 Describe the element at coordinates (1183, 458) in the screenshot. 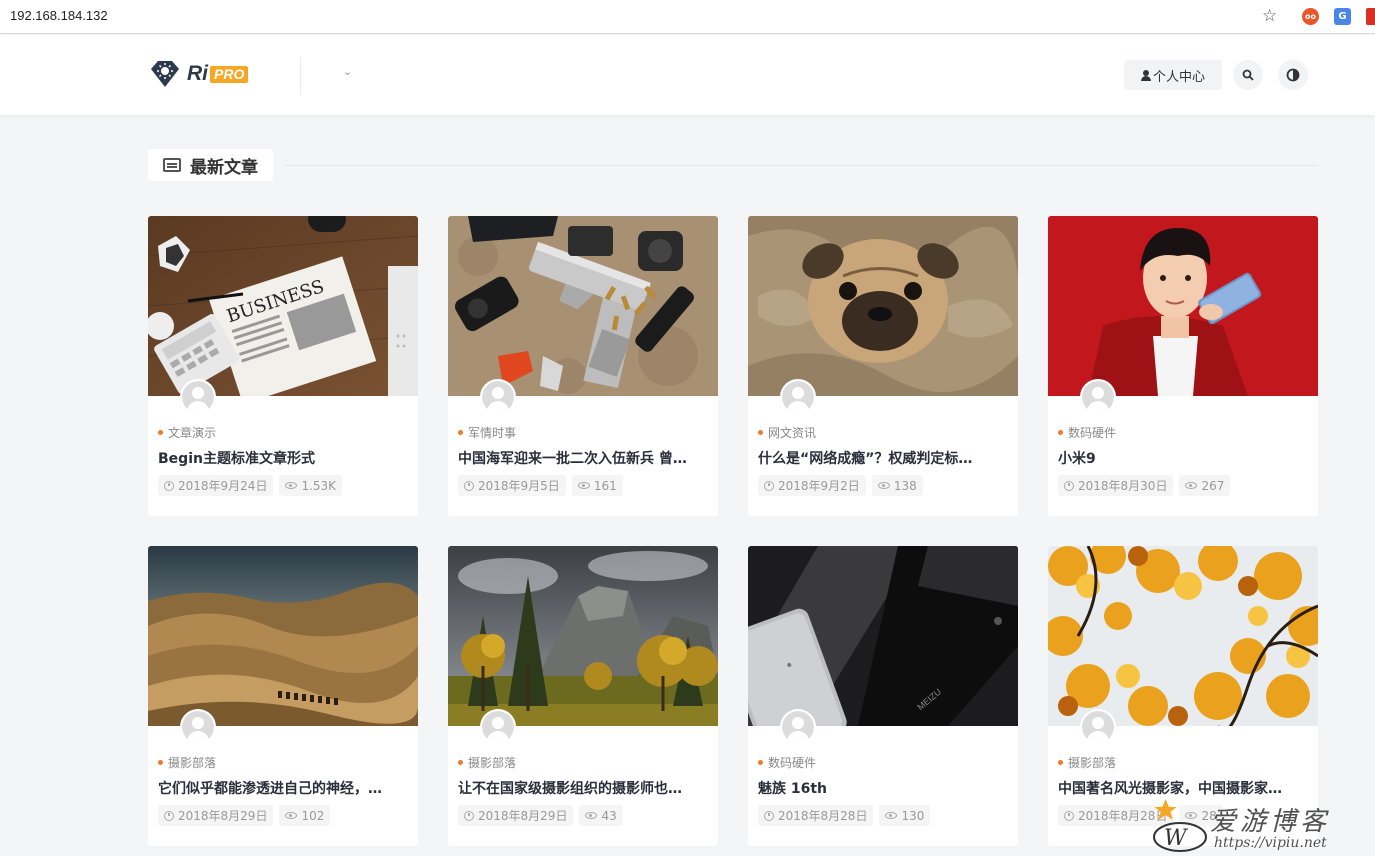

I see `post-title: 小米9` at that location.